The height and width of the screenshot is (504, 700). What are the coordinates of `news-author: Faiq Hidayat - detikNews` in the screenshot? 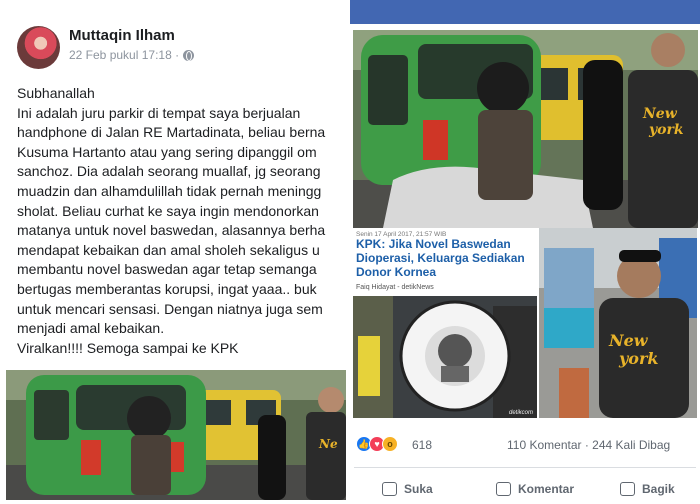 It's located at (395, 287).